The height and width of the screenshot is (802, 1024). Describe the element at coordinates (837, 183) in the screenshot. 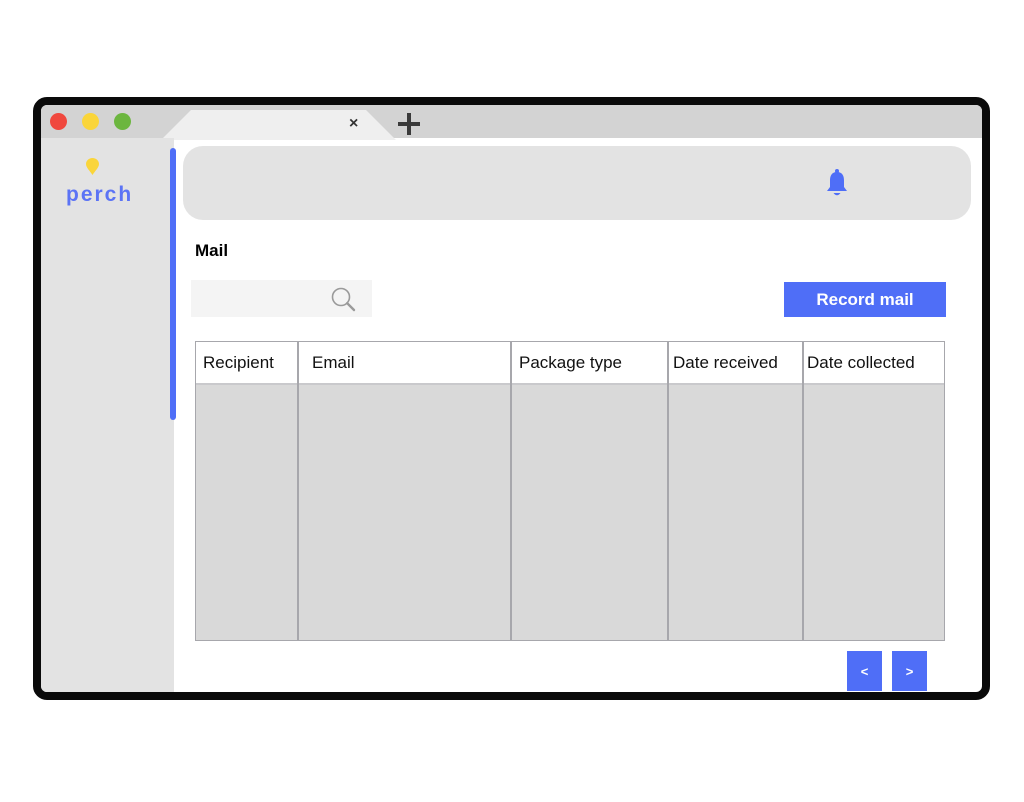

I see `bell-icon` at that location.